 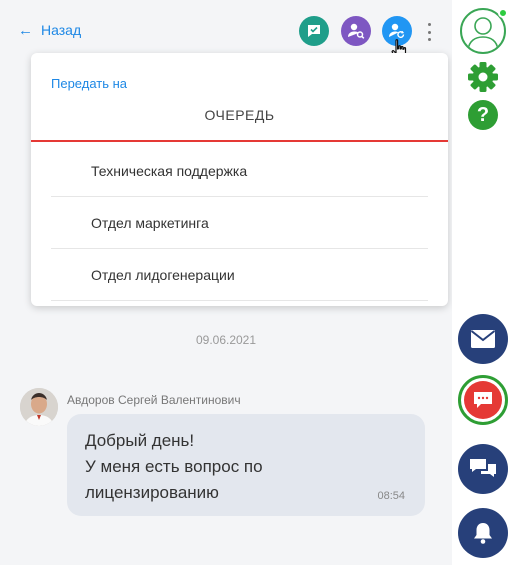 I want to click on message-check-icon, so click(x=314, y=31).